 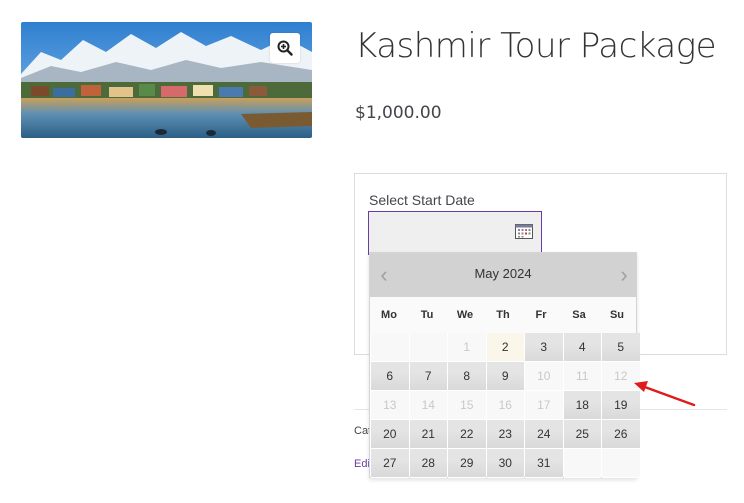 I want to click on day-cell-20: 20, so click(x=390, y=434).